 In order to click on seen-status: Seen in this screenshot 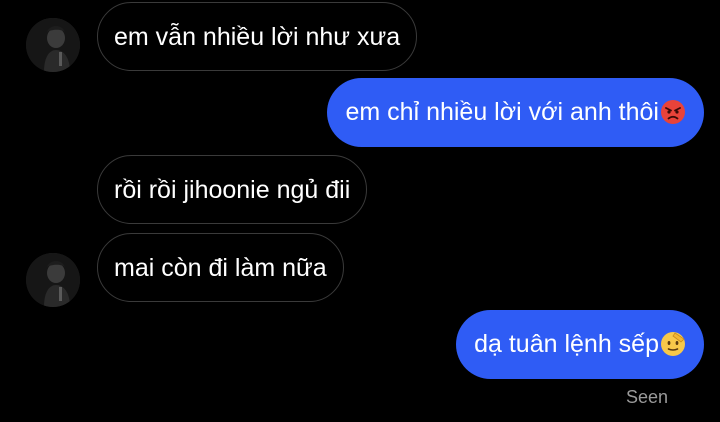, I will do `click(646, 397)`.